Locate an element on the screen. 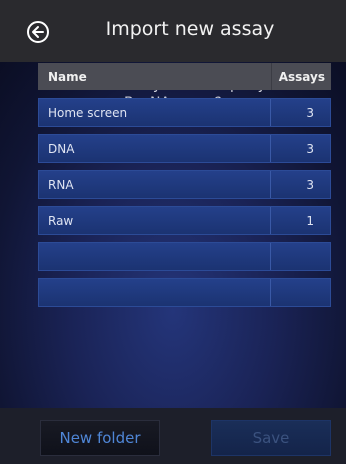 The height and width of the screenshot is (464, 346). assay-count: 1 is located at coordinates (300, 220).